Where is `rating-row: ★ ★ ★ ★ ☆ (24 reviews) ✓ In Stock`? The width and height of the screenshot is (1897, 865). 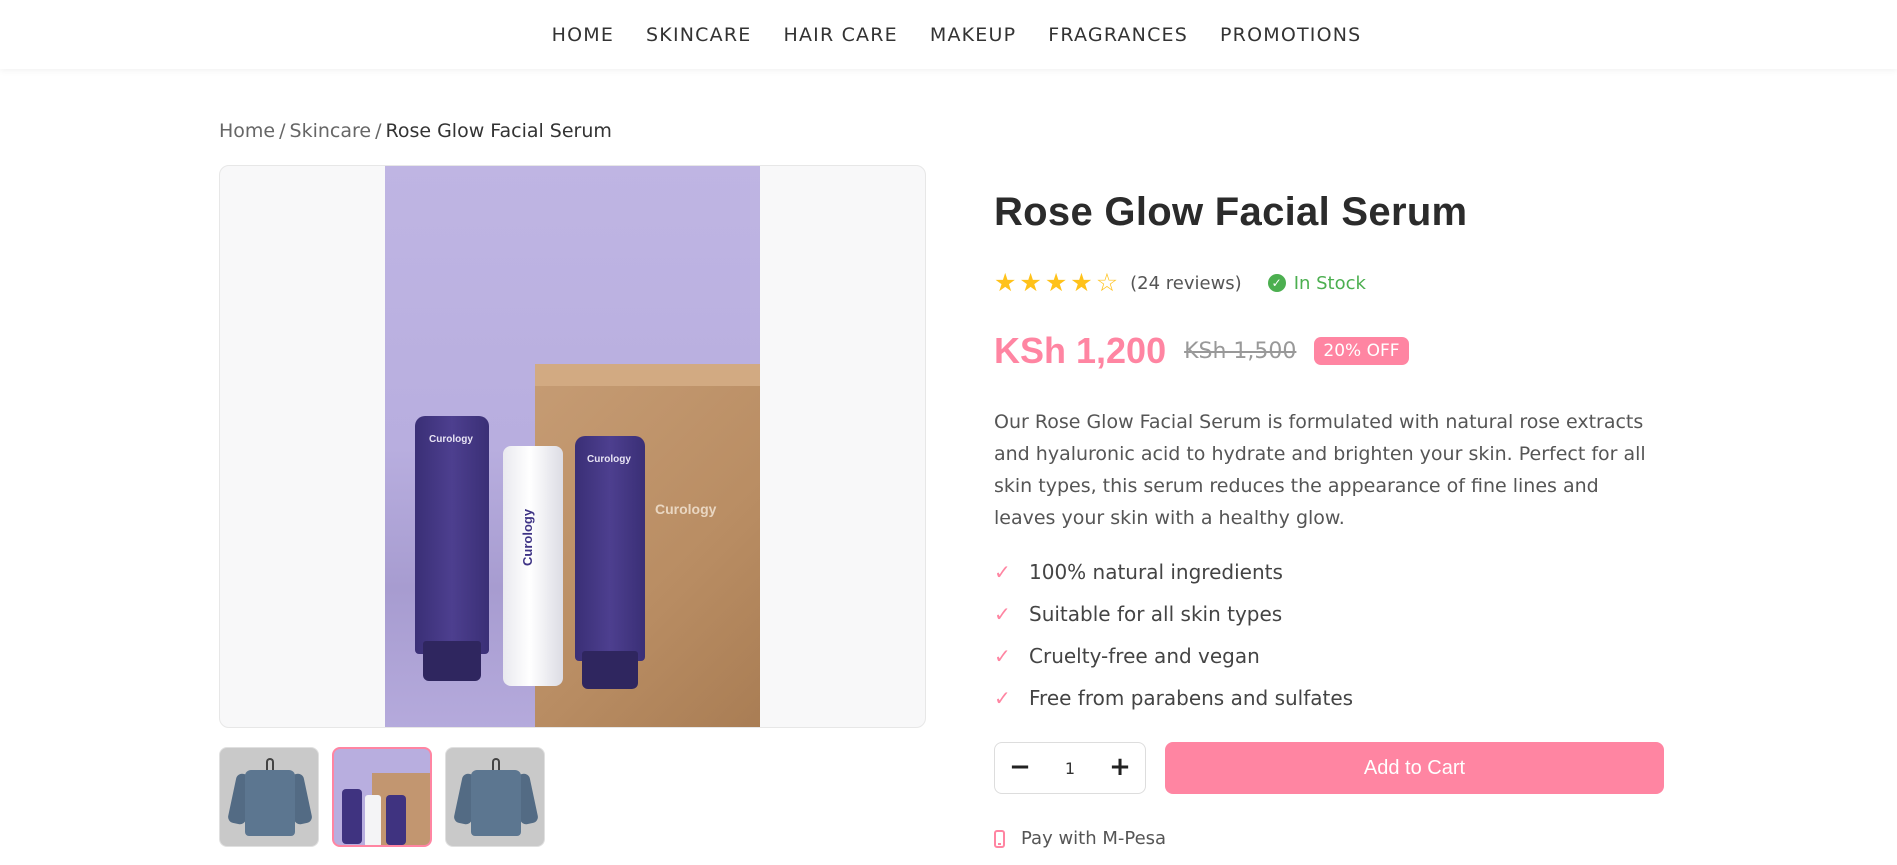 rating-row: ★ ★ ★ ★ ☆ (24 reviews) ✓ In Stock is located at coordinates (1180, 283).